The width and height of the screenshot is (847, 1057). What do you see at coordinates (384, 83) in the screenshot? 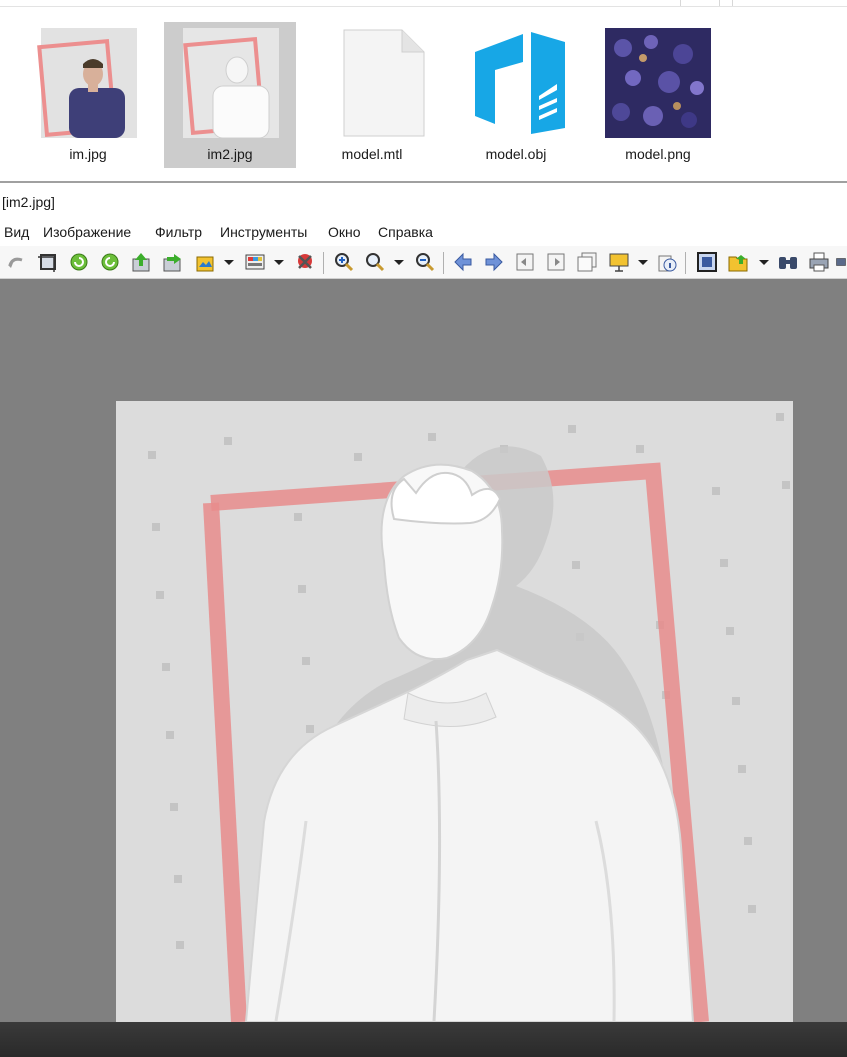
I see `blank-file-icon` at bounding box center [384, 83].